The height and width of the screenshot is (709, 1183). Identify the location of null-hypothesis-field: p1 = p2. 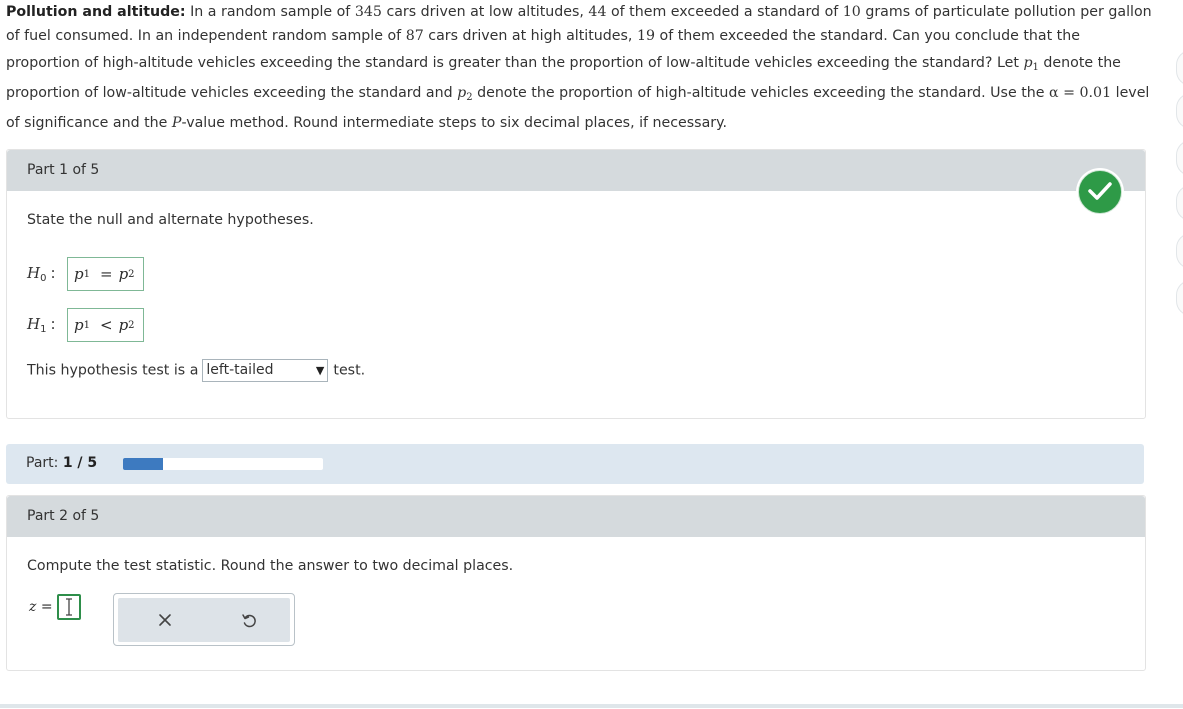
(105, 274).